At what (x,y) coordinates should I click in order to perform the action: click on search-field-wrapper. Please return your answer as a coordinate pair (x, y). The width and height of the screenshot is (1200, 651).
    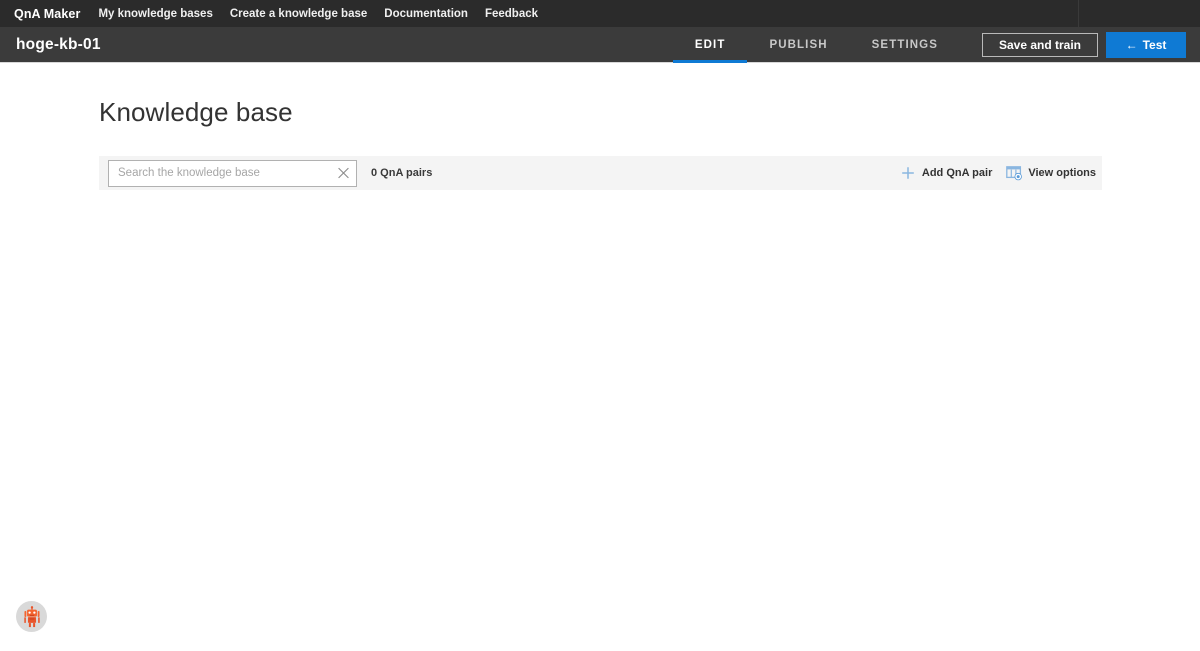
    Looking at the image, I should click on (232, 173).